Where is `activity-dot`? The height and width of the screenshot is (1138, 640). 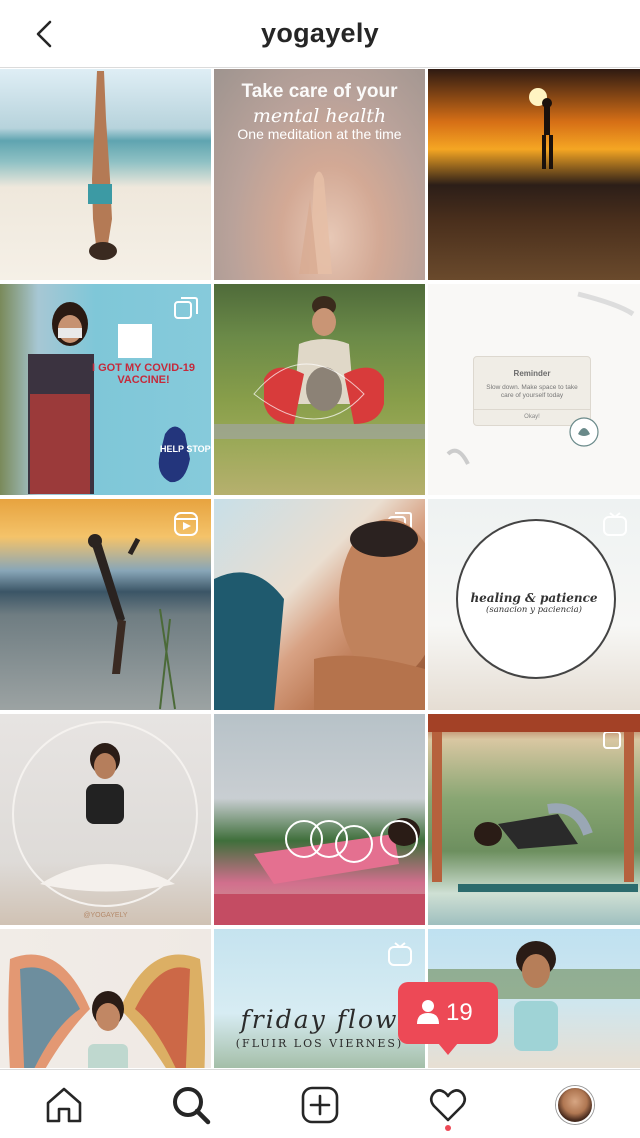 activity-dot is located at coordinates (448, 1128).